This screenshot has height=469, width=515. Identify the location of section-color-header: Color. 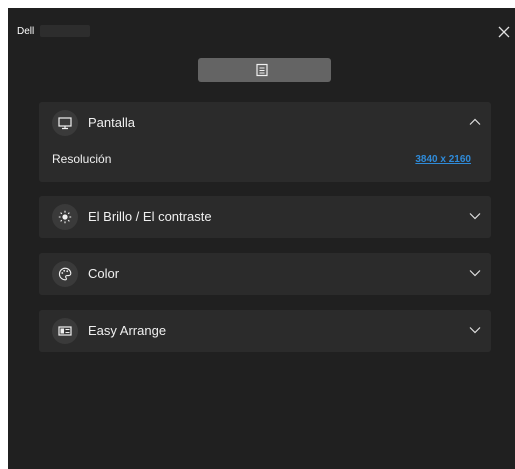
(265, 274).